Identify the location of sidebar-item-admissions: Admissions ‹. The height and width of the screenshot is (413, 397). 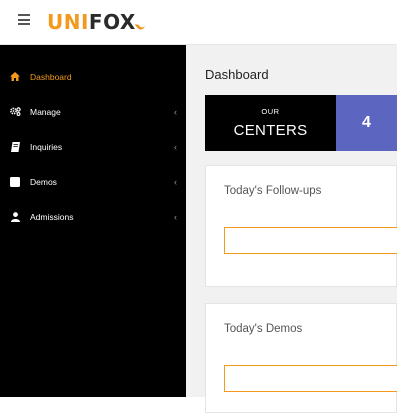
(93, 216).